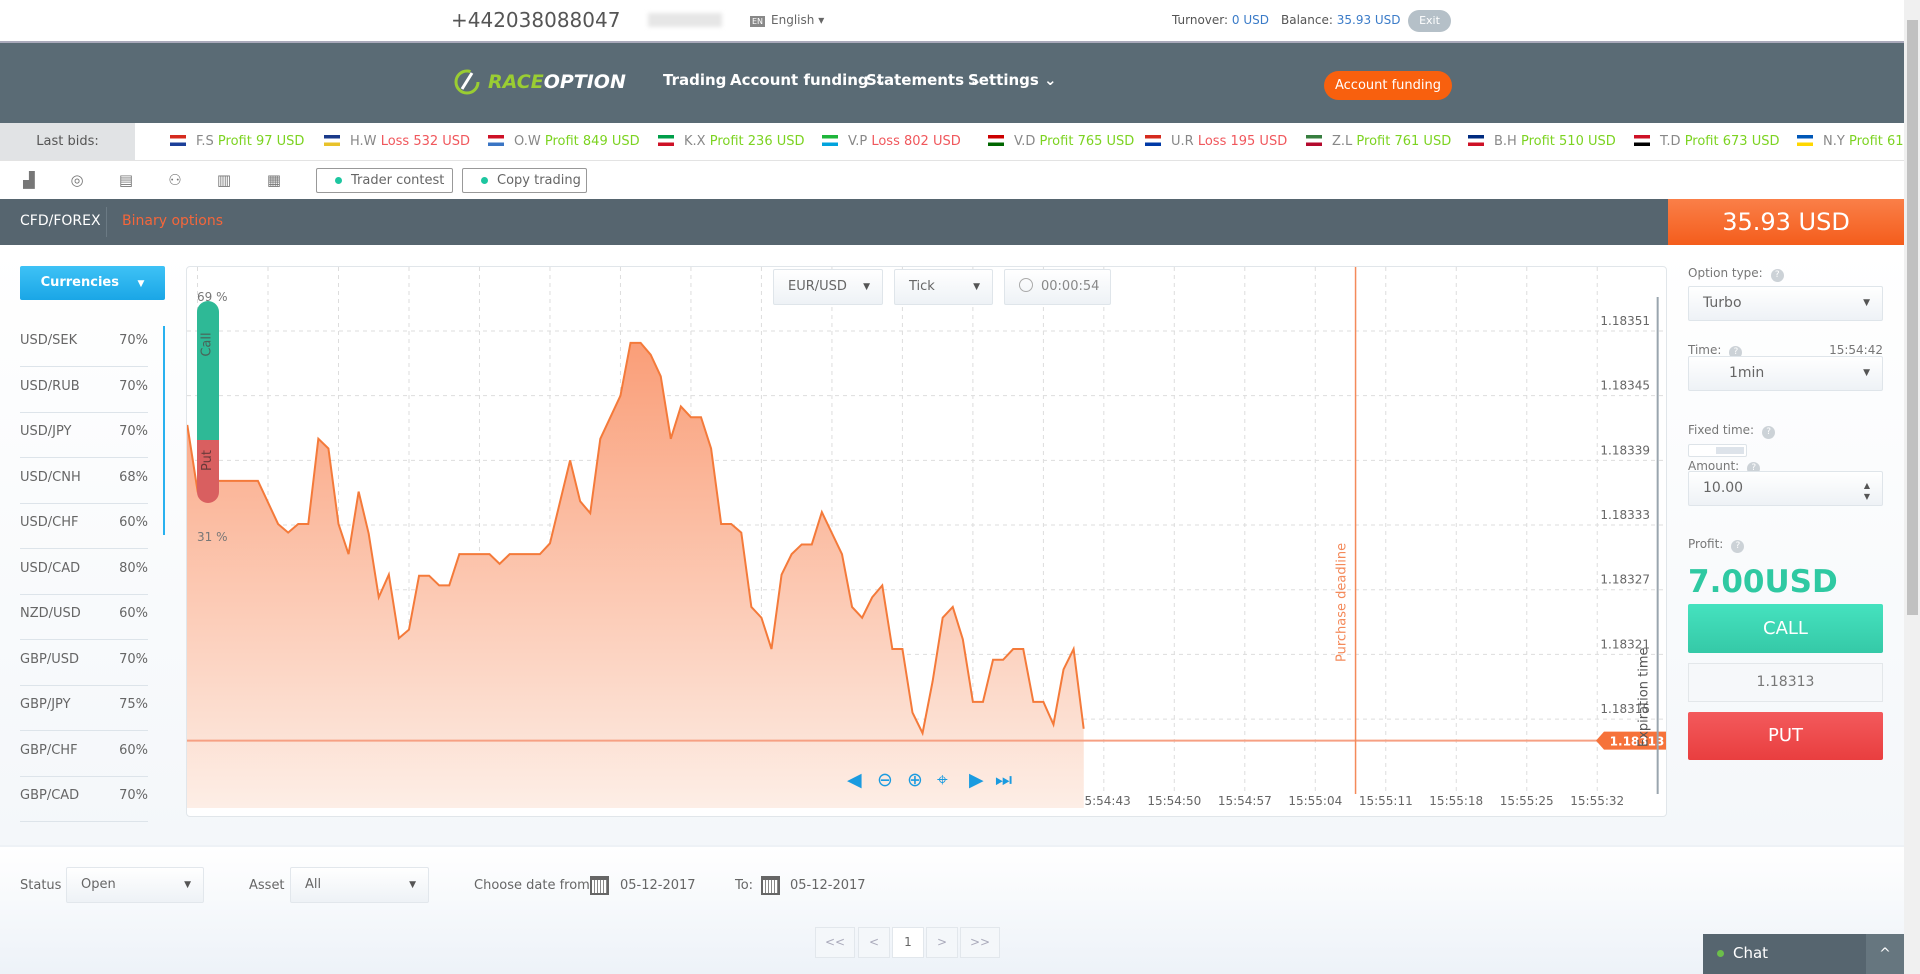  Describe the element at coordinates (539, 82) in the screenshot. I see `logo: RACEOPTION` at that location.